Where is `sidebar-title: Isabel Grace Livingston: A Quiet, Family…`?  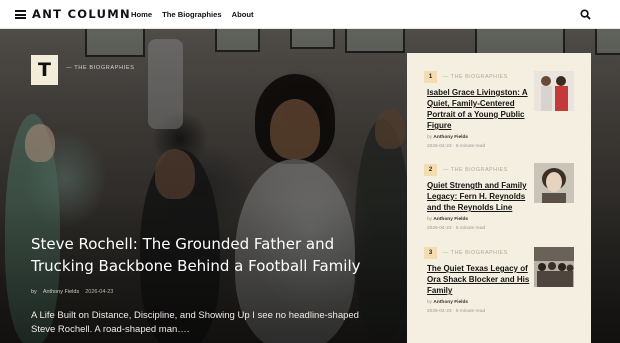 sidebar-title: Isabel Grace Livingston: A Quiet, Family… is located at coordinates (483, 109).